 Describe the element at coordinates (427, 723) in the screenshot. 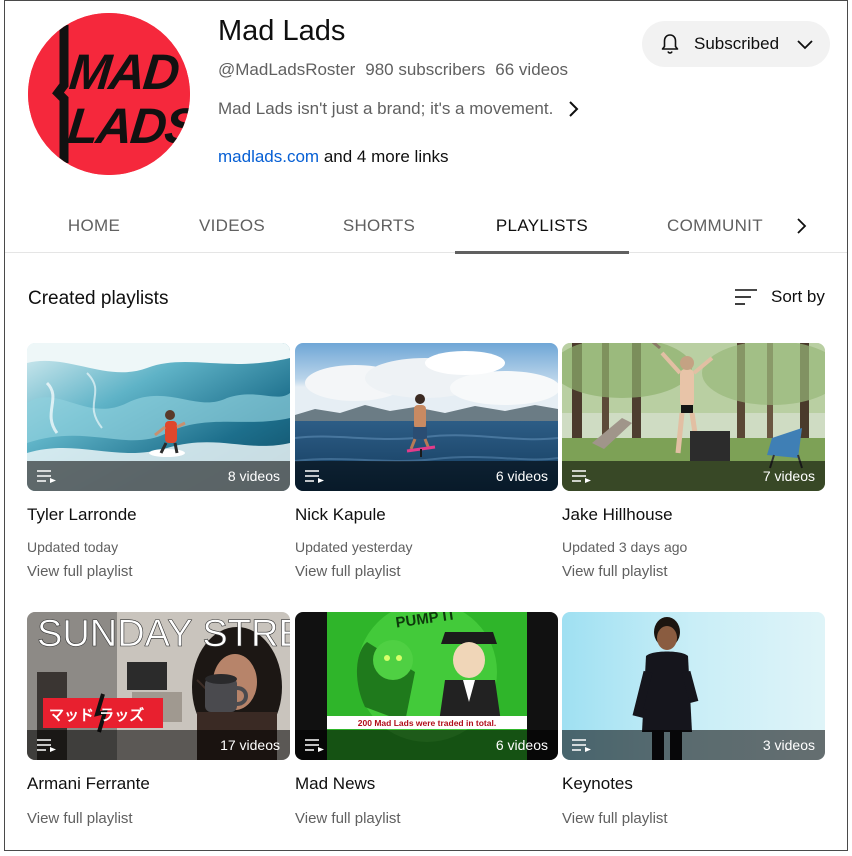

I see `svg-text:200 Mad Lads were traded in to: 200 Mad Lads were traded in total.` at that location.